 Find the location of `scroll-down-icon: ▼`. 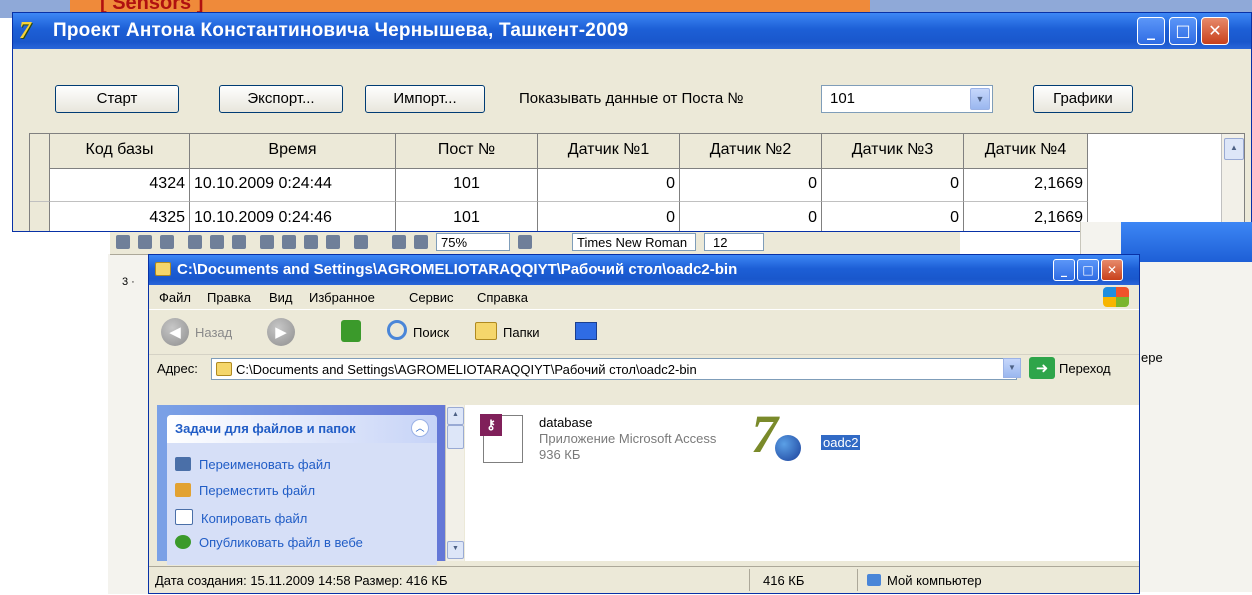

scroll-down-icon: ▼ is located at coordinates (455, 550).